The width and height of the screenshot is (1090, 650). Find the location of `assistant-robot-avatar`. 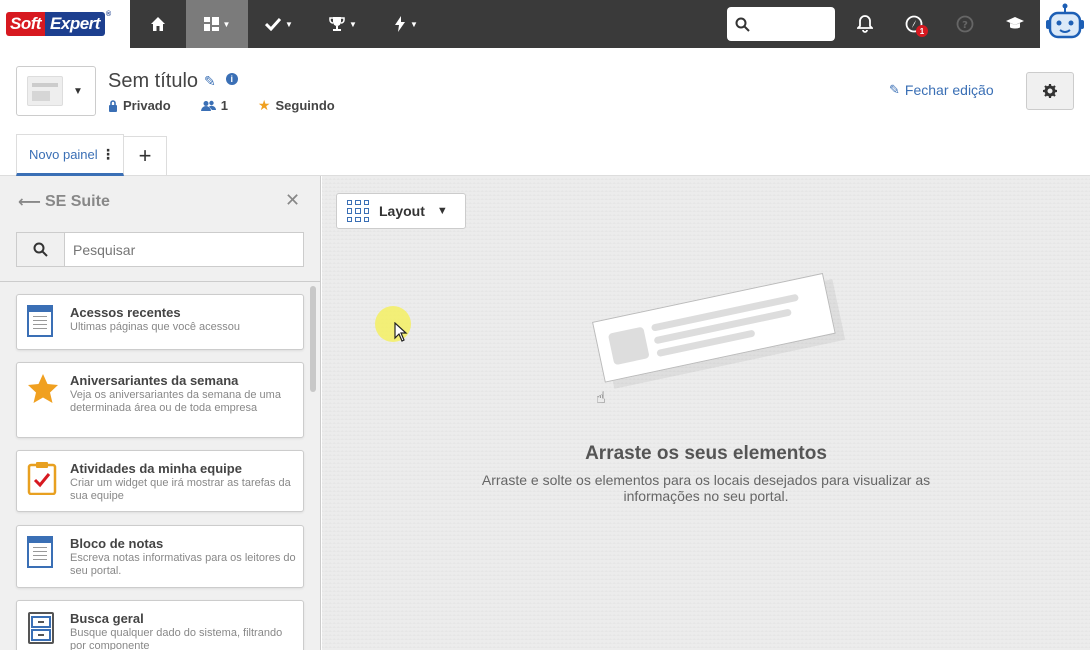

assistant-robot-avatar is located at coordinates (1065, 24).